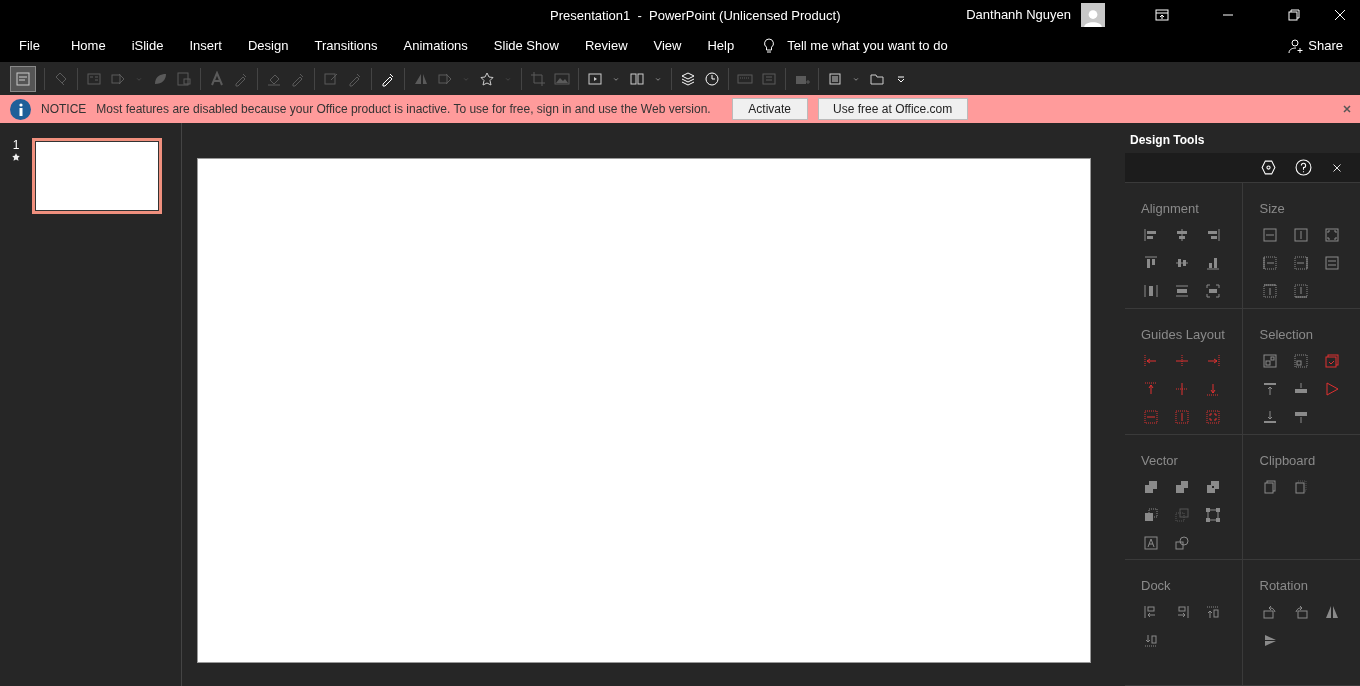 The image size is (1360, 686). Describe the element at coordinates (1288, 460) in the screenshot. I see `section-title: Clipboard` at that location.